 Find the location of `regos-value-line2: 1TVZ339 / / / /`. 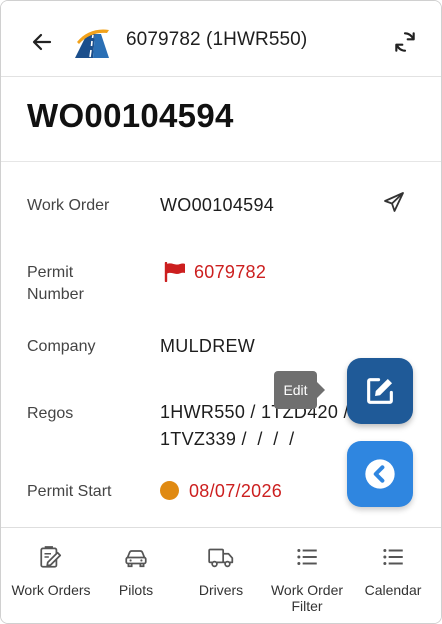

regos-value-line2: 1TVZ339 / / / / is located at coordinates (227, 439).